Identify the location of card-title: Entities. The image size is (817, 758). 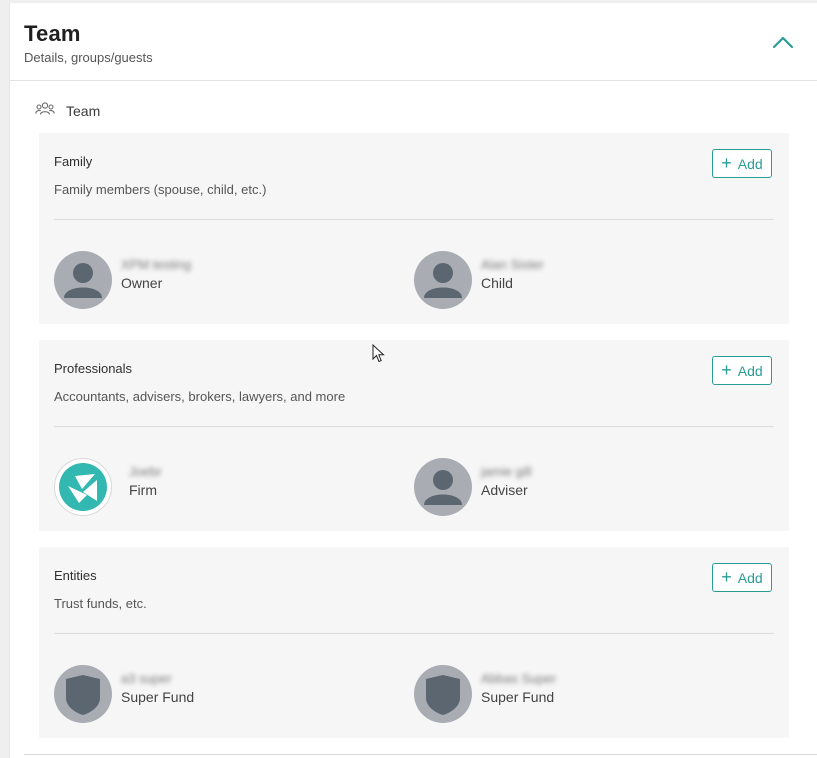
(75, 575).